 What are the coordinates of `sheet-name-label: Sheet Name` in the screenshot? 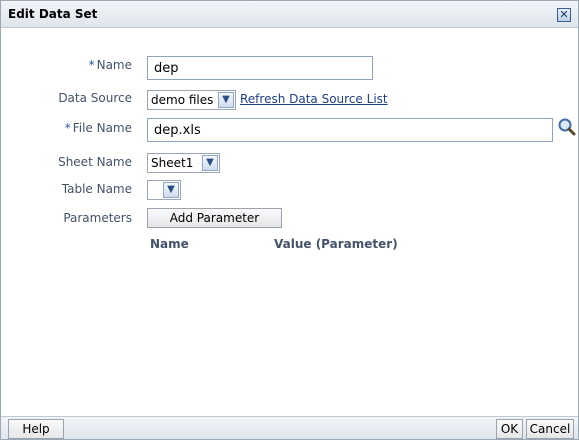 It's located at (95, 162).